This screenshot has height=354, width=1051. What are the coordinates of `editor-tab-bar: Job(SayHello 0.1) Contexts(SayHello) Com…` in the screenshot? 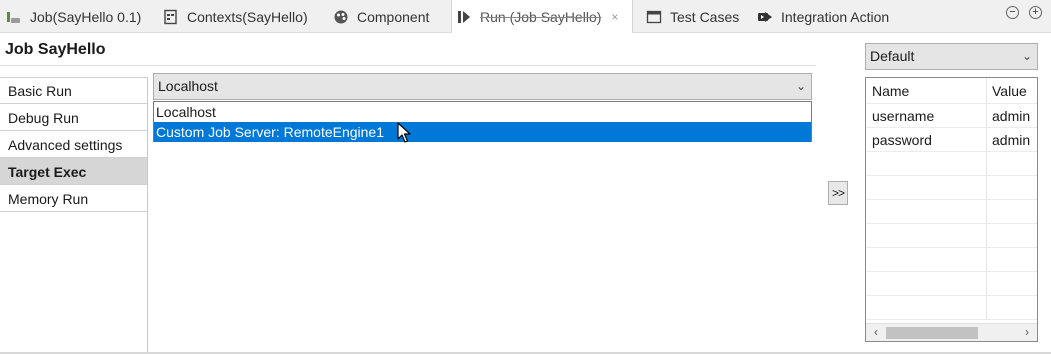 It's located at (525, 16).